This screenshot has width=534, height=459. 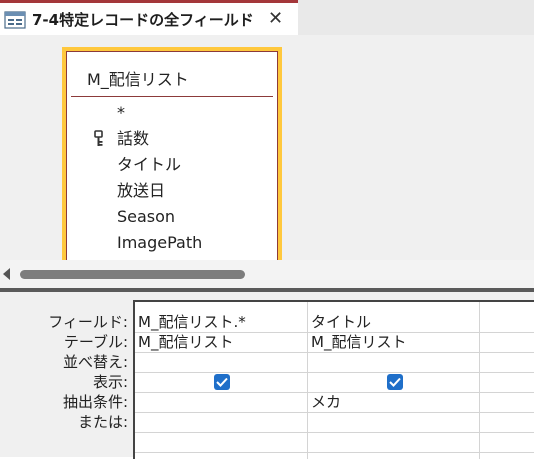 What do you see at coordinates (102, 422) in the screenshot?
I see `row-label-or: または:` at bounding box center [102, 422].